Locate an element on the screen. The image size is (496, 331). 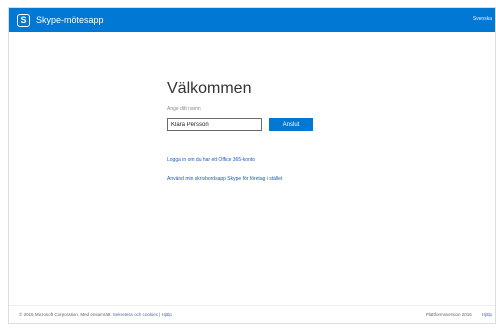
brand: S Skype-mötesapp is located at coordinates (60, 20).